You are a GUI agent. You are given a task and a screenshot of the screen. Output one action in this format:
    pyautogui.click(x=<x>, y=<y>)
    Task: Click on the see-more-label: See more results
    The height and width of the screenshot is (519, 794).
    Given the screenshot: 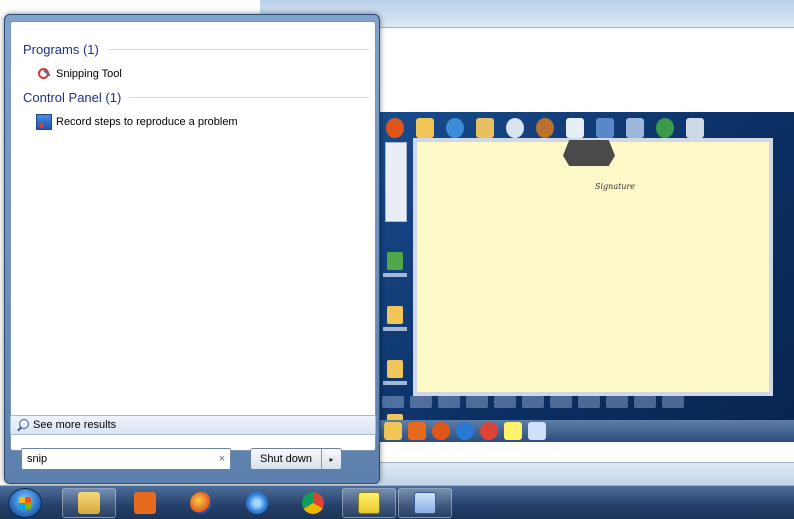 What is the action you would take?
    pyautogui.click(x=75, y=425)
    